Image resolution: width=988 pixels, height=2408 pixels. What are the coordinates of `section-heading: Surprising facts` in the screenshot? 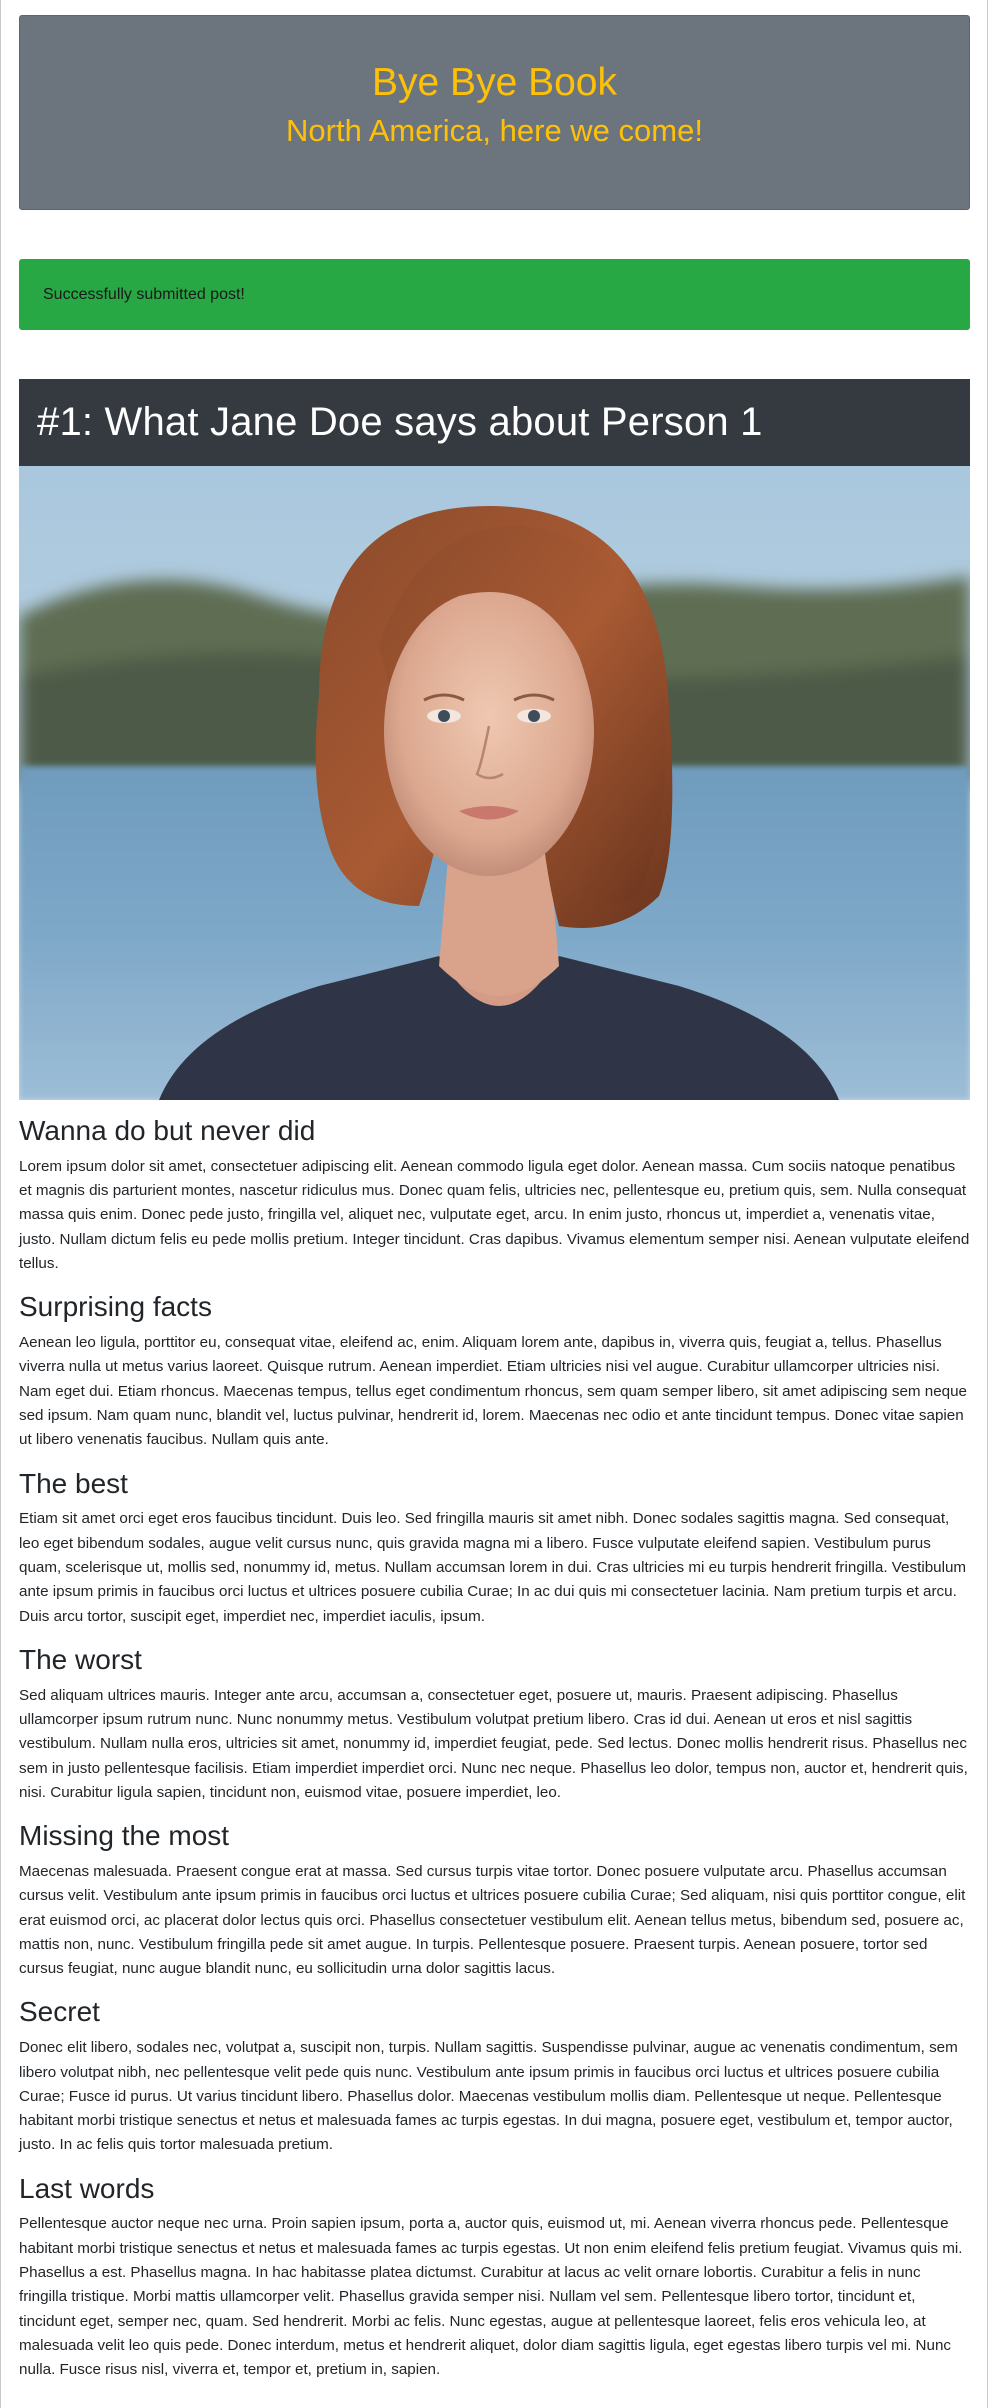 It's located at (115, 1307).